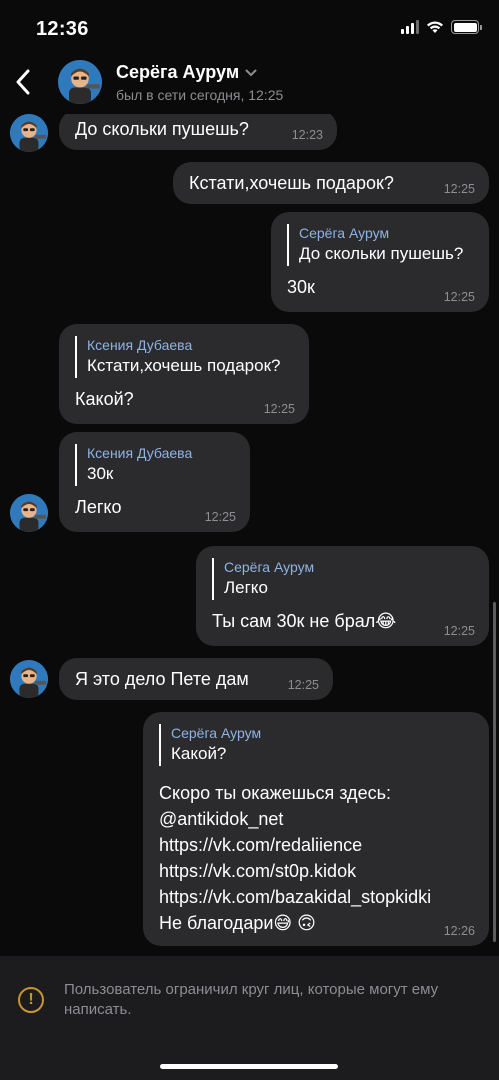  I want to click on battery-icon, so click(466, 27).